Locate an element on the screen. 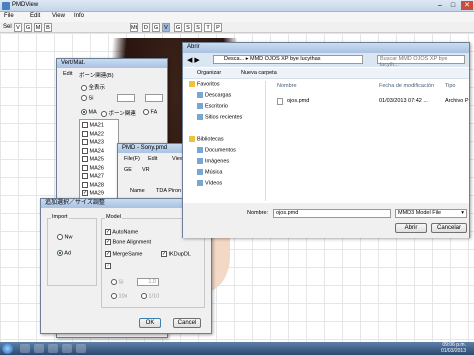 This screenshot has height=355, width=474. size-value-input: 1.0 is located at coordinates (148, 282).